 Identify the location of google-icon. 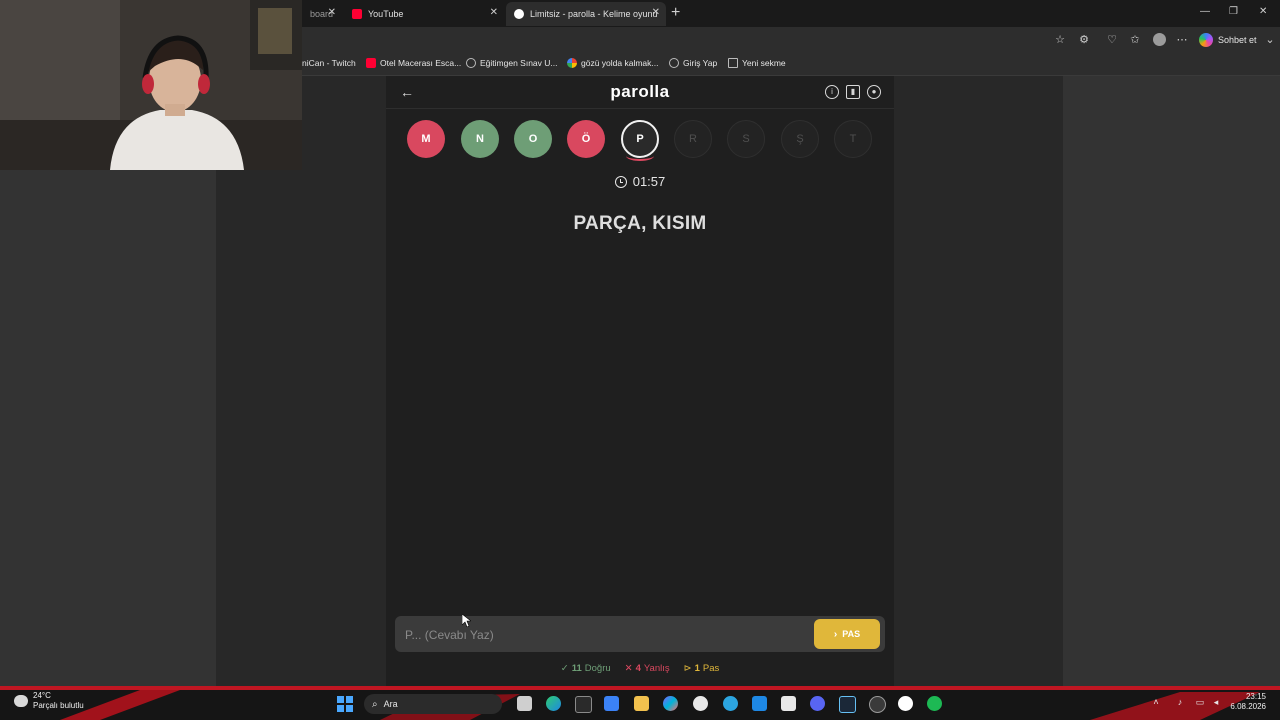
(572, 63).